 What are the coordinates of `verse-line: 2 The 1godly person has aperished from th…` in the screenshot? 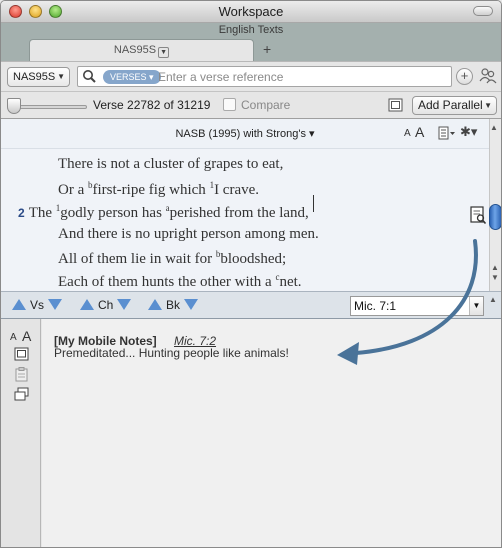 It's located at (163, 212).